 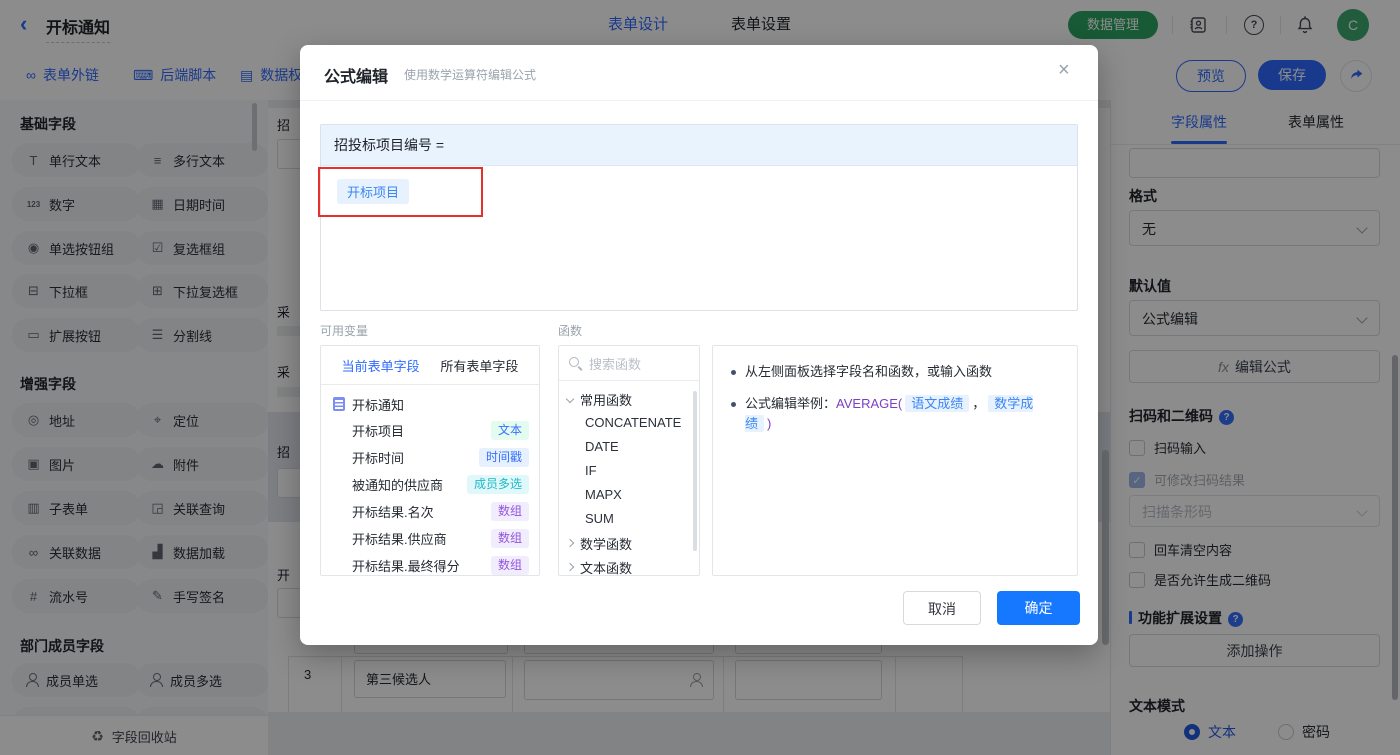 What do you see at coordinates (942, 608) in the screenshot?
I see `cancel-button: 取消` at bounding box center [942, 608].